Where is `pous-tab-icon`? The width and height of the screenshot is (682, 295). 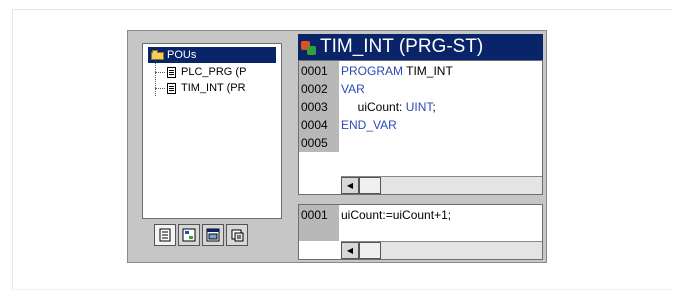 pous-tab-icon is located at coordinates (165, 235).